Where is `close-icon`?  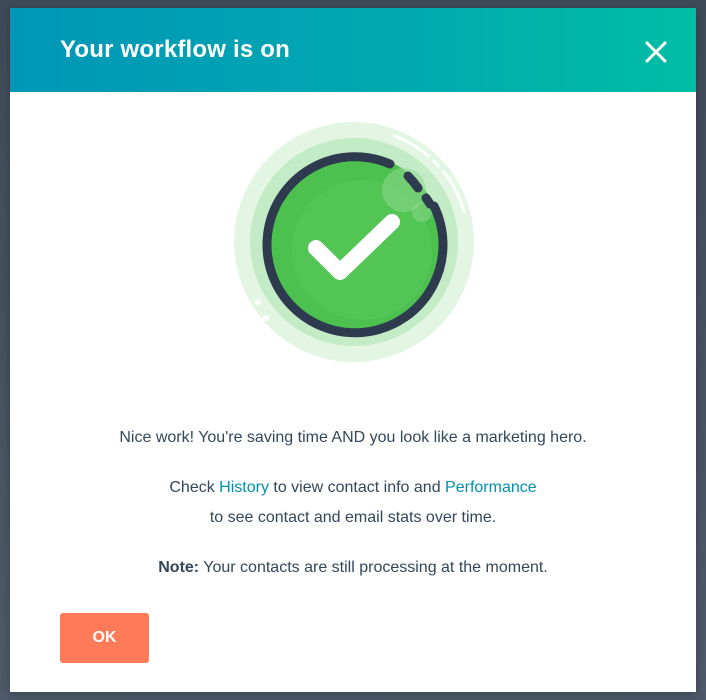
close-icon is located at coordinates (656, 52).